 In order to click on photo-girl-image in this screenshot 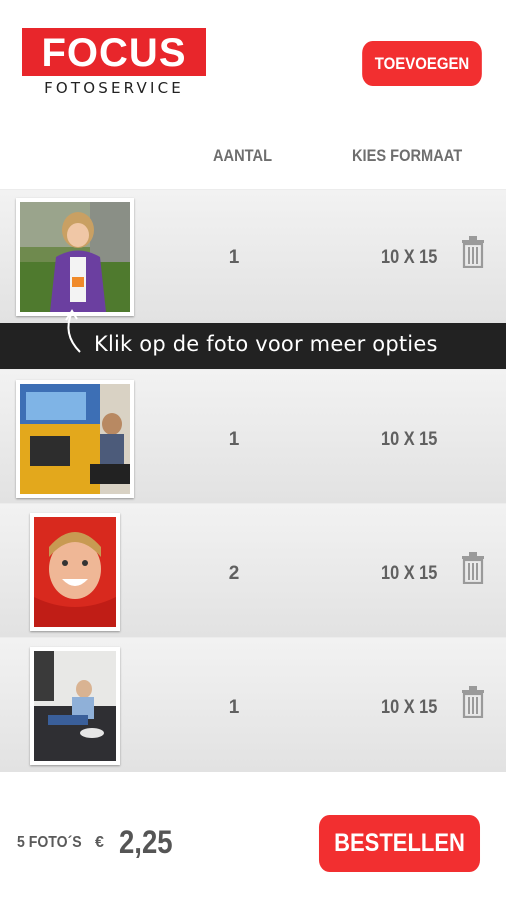, I will do `click(75, 257)`.